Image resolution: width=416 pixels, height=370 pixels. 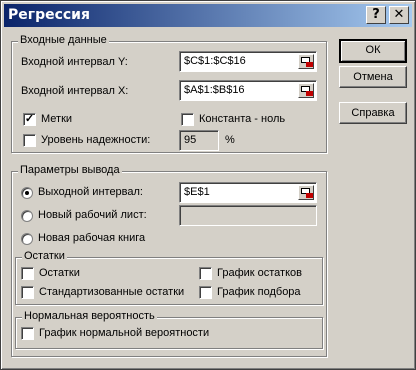 I want to click on window-title: Регрессия, so click(x=49, y=15).